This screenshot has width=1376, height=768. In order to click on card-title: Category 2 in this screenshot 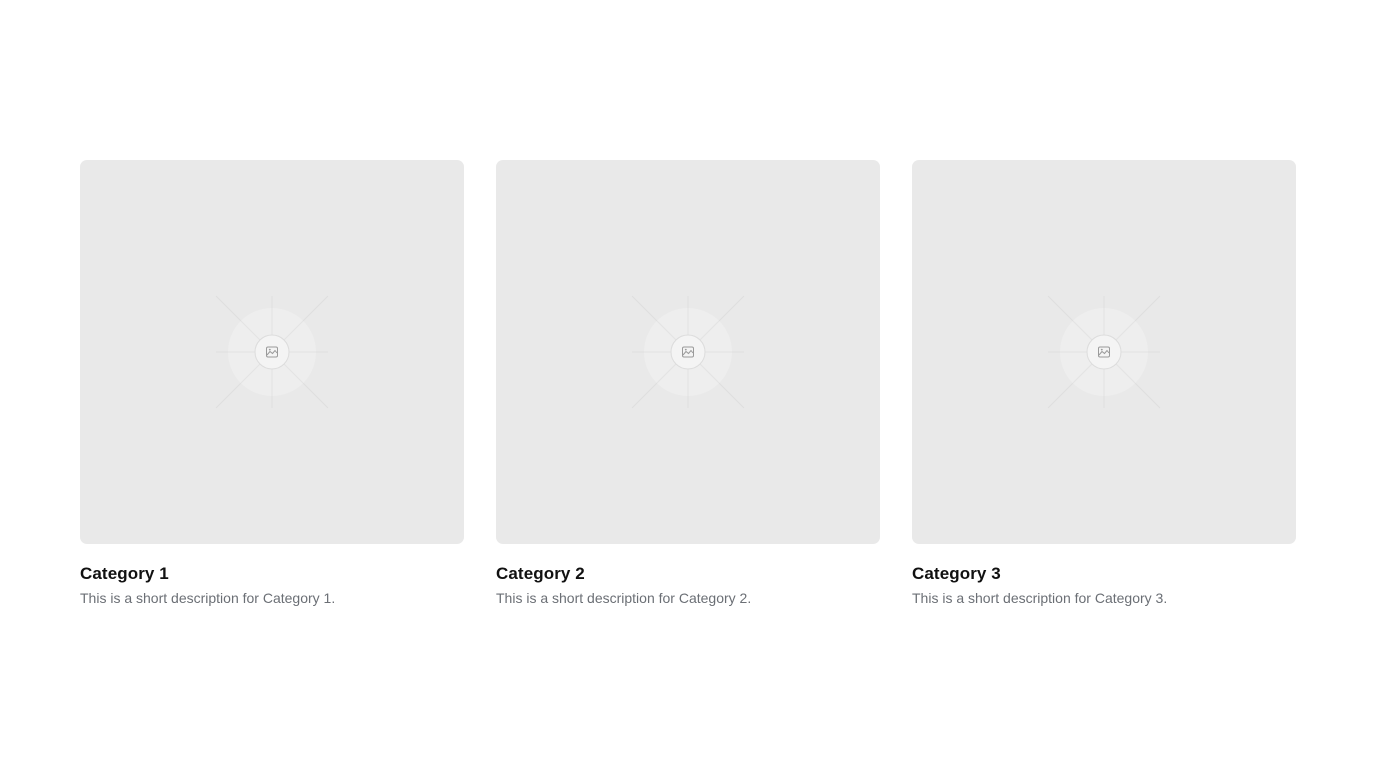, I will do `click(540, 573)`.